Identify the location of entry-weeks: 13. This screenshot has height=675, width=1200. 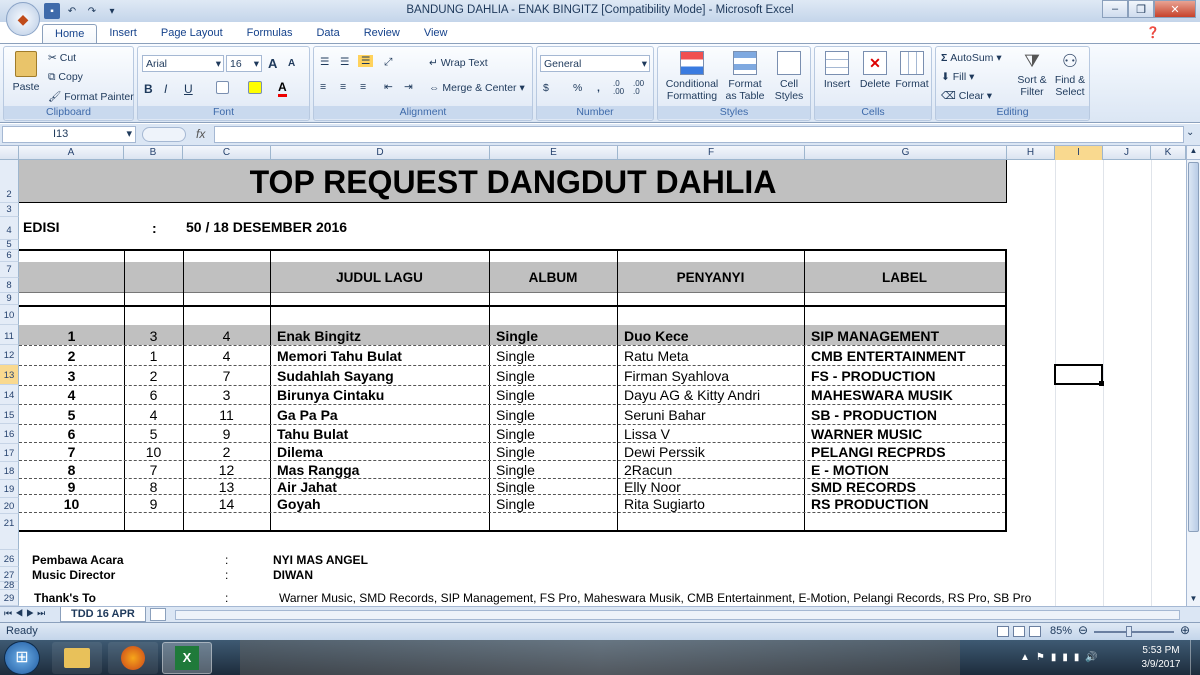
(226, 487).